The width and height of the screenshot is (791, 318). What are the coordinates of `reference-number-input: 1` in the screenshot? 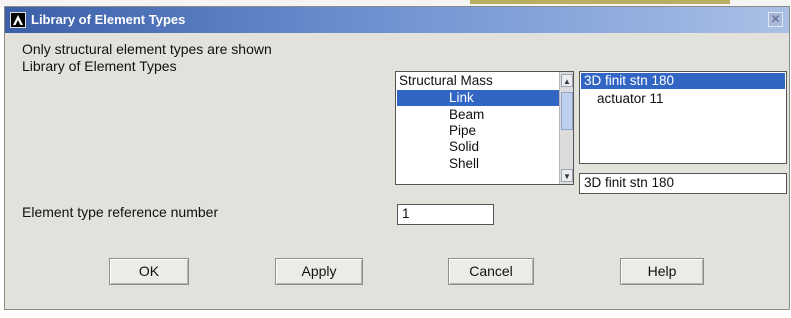 It's located at (445, 214).